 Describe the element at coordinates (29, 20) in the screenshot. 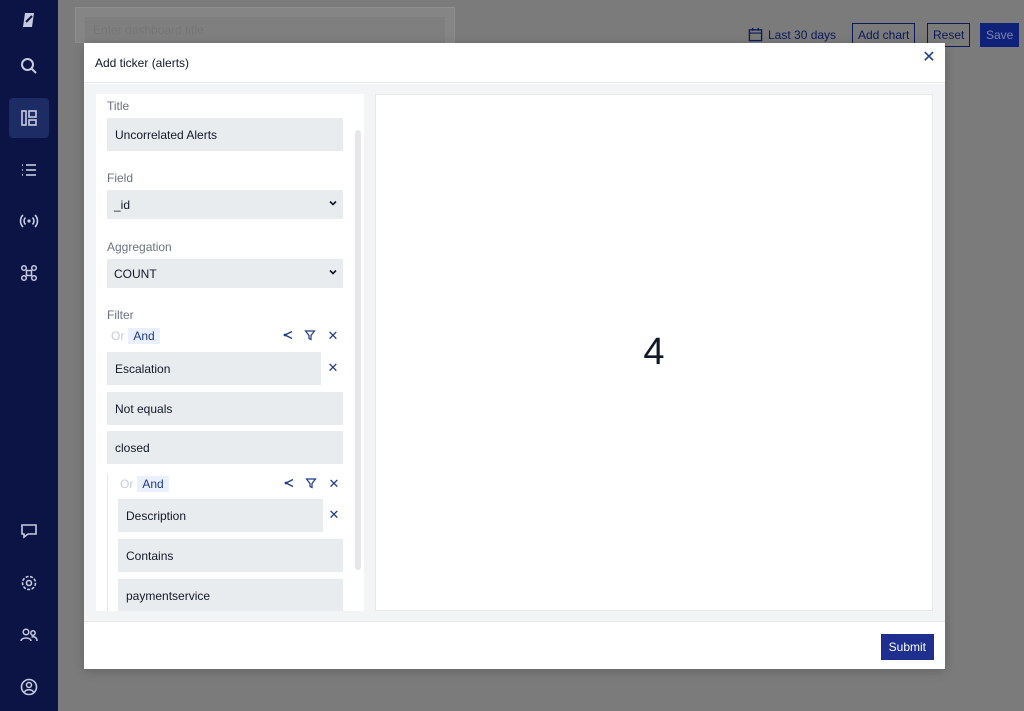

I see `logo-icon` at that location.